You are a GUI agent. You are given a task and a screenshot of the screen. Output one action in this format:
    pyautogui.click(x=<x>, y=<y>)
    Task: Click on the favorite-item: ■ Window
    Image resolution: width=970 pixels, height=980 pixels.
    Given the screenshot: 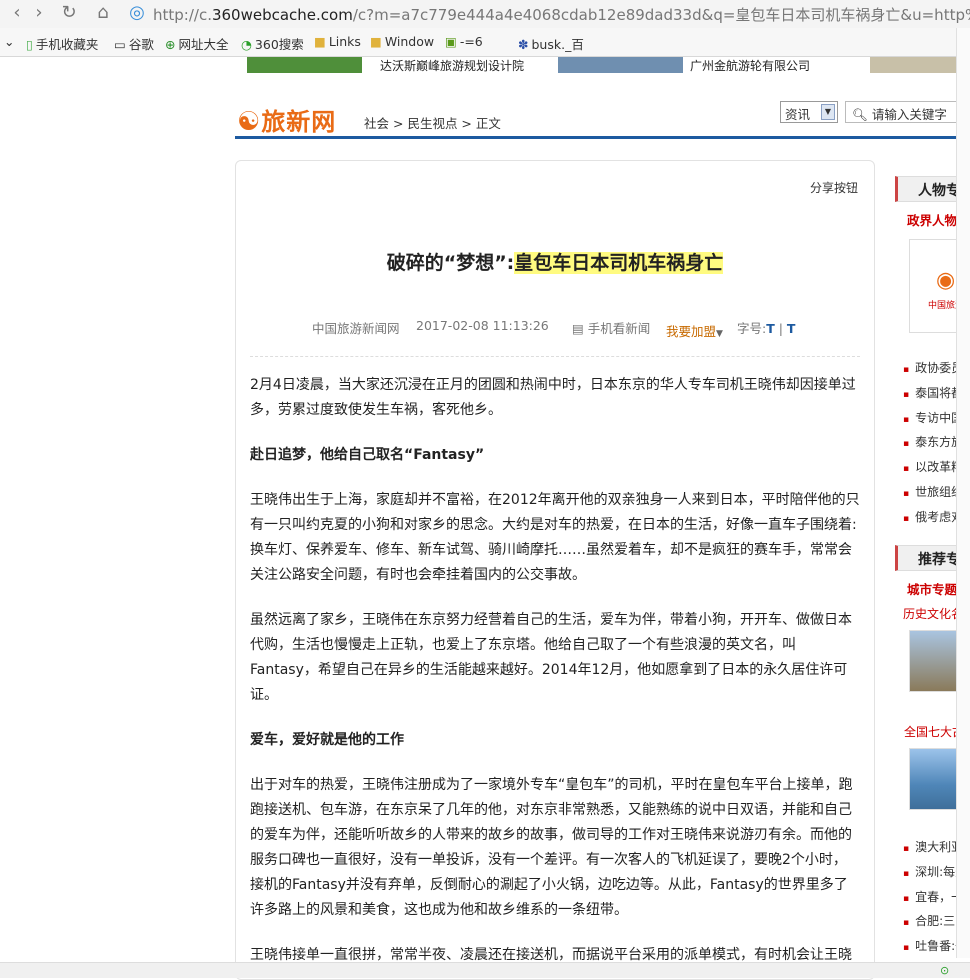 What is the action you would take?
    pyautogui.click(x=402, y=41)
    